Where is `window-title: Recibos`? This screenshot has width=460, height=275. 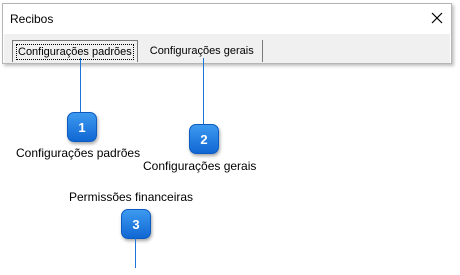 window-title: Recibos is located at coordinates (32, 19).